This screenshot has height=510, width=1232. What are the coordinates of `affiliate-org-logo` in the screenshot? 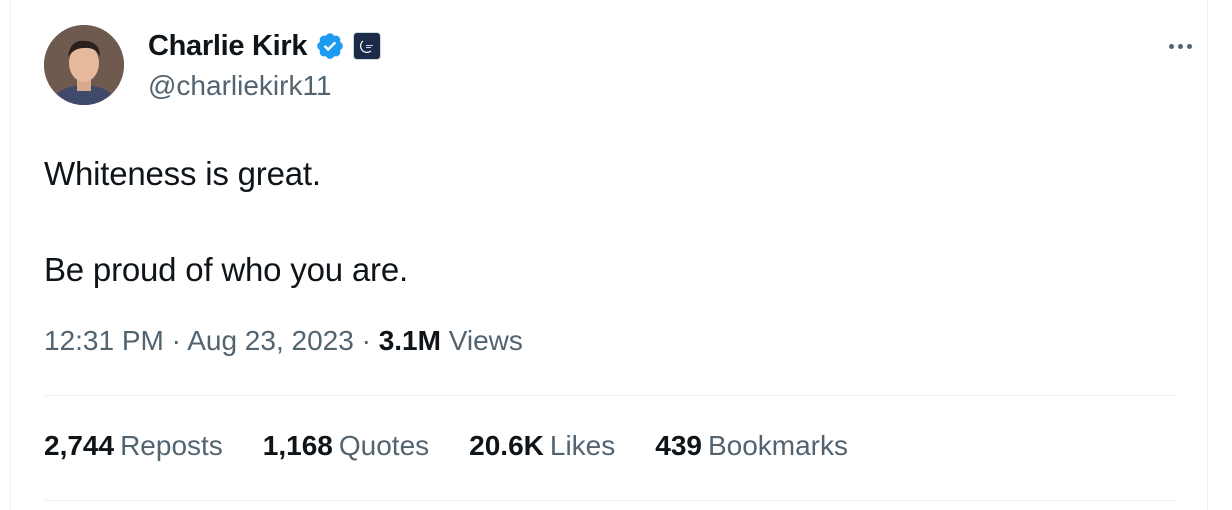 It's located at (367, 46).